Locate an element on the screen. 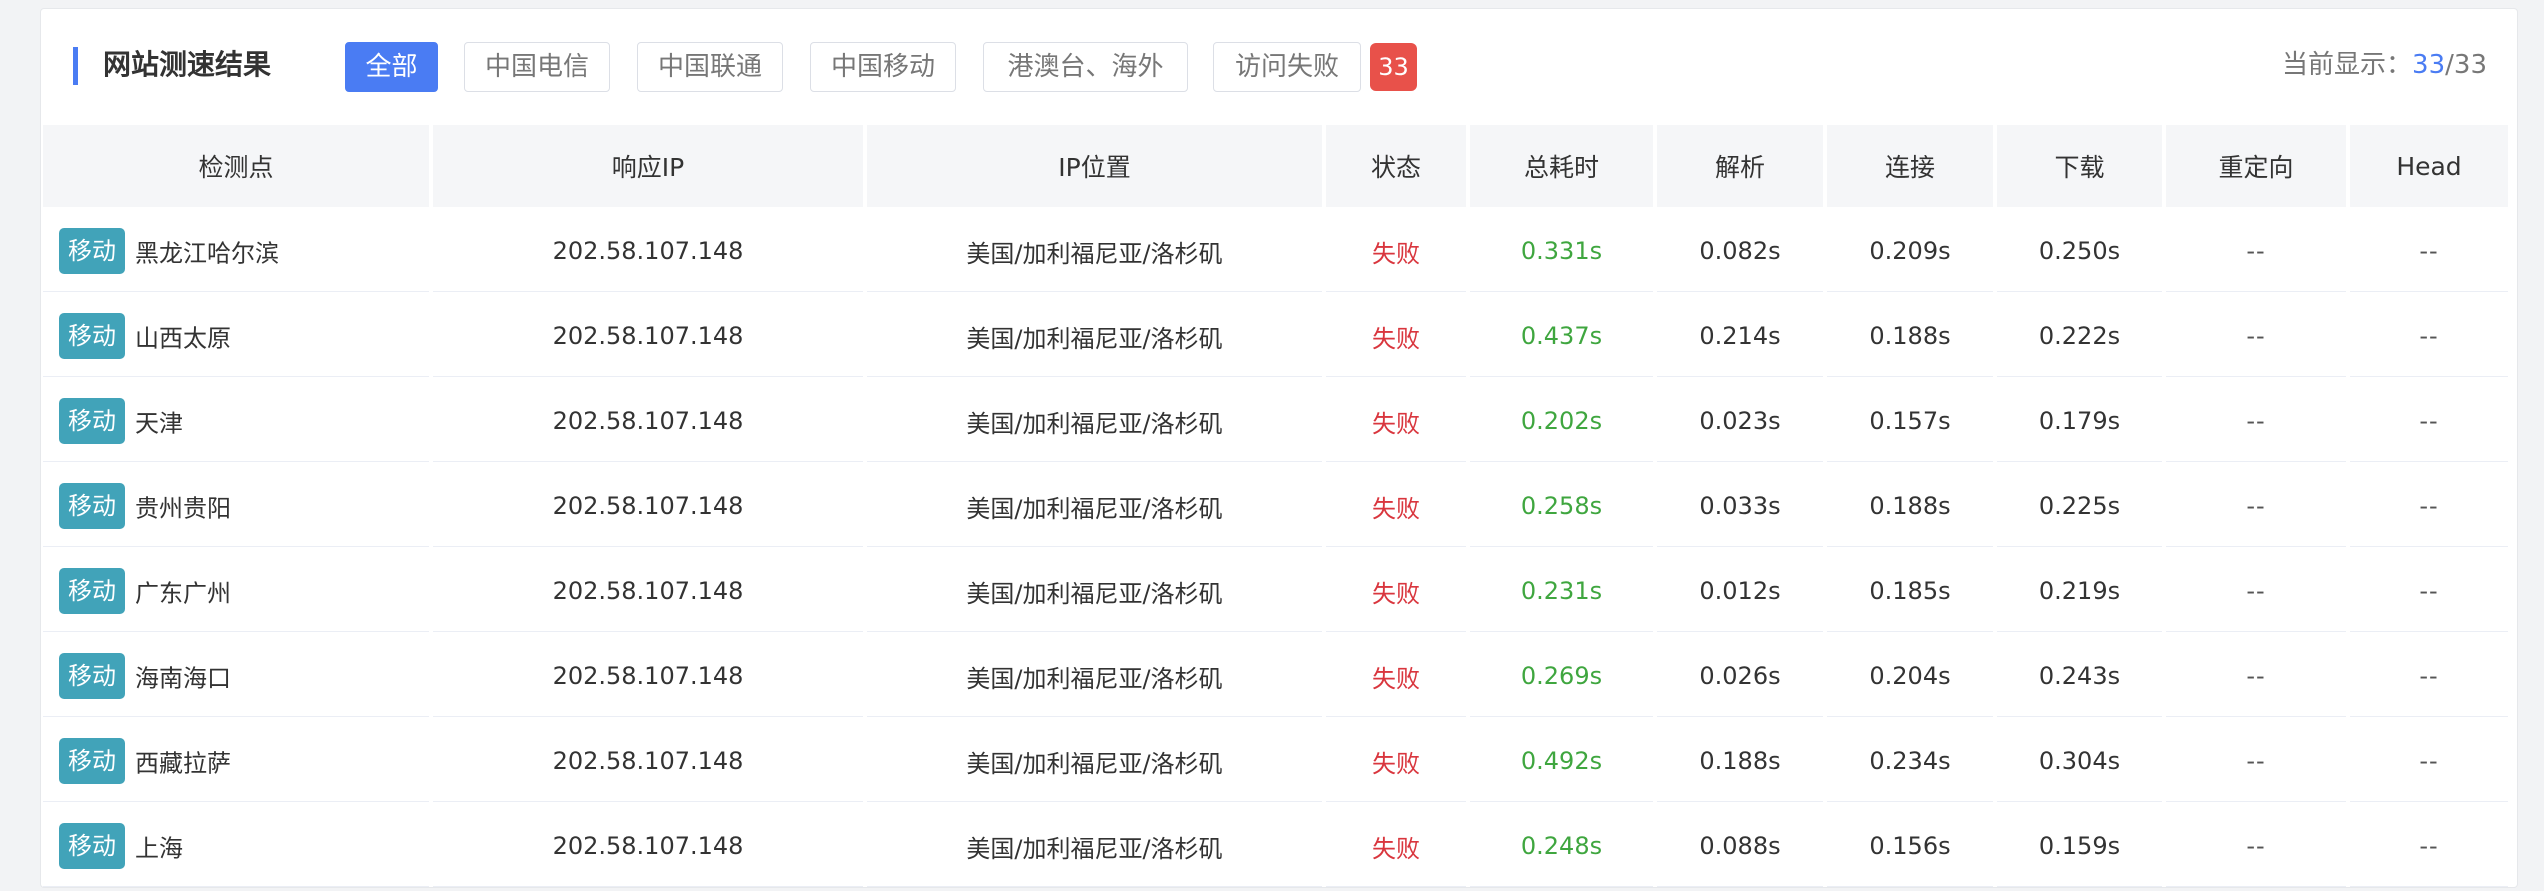  tab-china-unicom: 中国联通 is located at coordinates (710, 67).